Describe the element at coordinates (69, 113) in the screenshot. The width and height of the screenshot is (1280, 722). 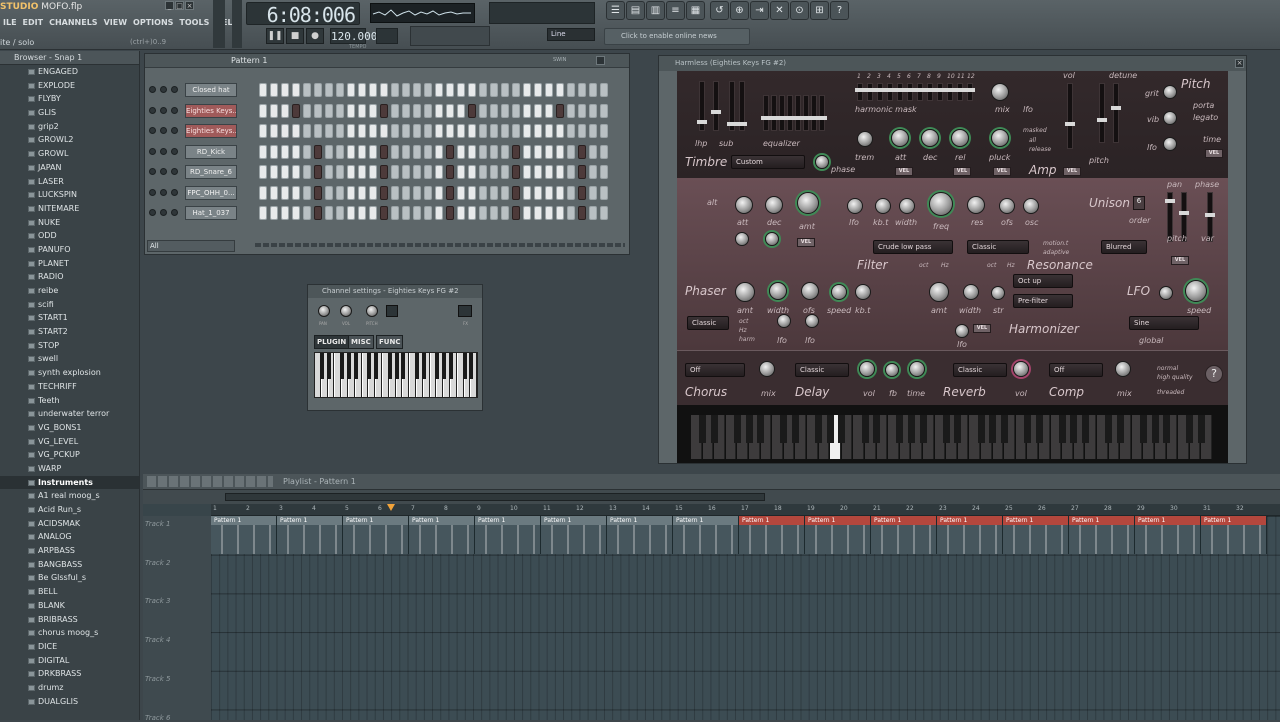
I see `browser-item: GLIS` at that location.